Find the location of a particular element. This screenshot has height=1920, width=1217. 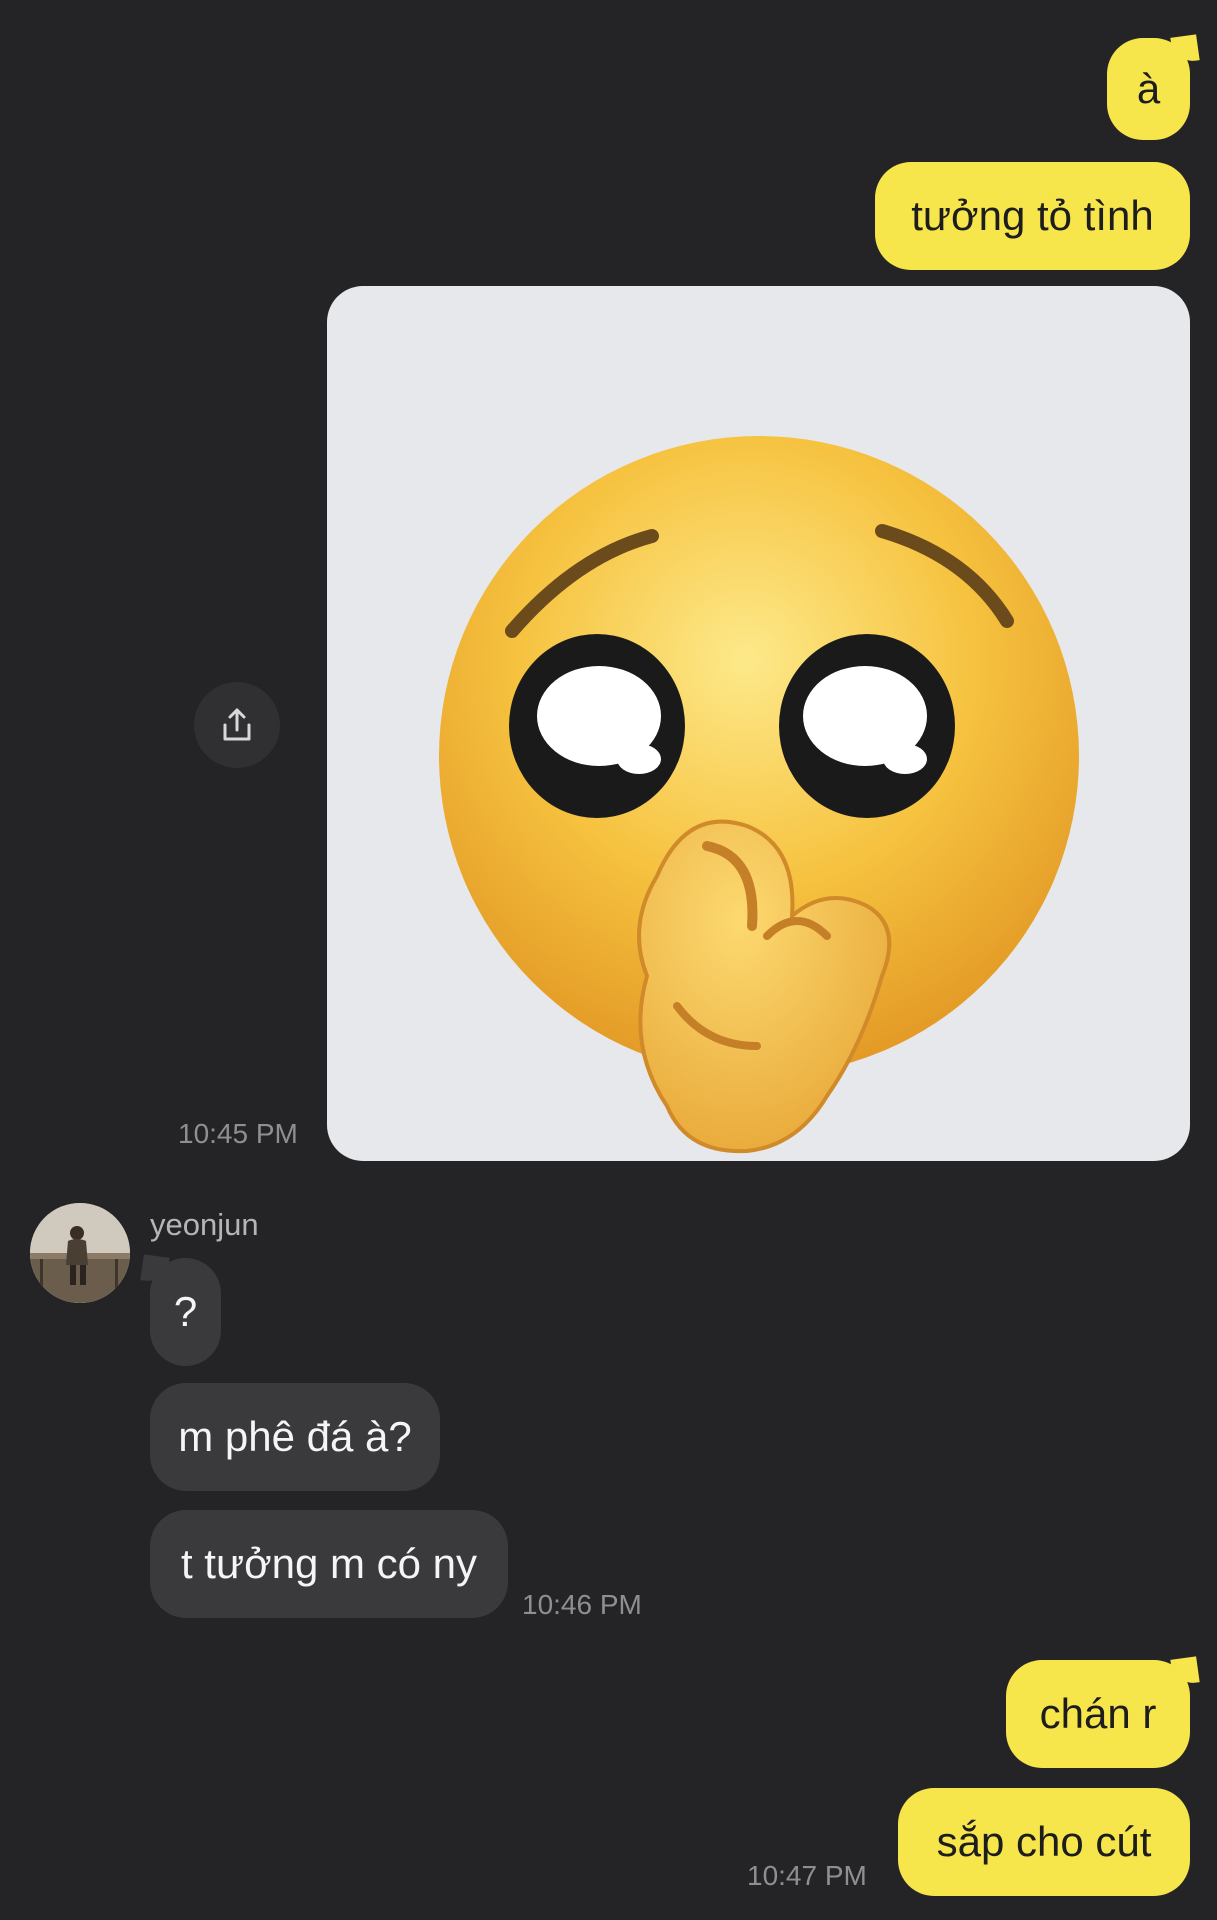

message-text: chán r is located at coordinates (1098, 1713).